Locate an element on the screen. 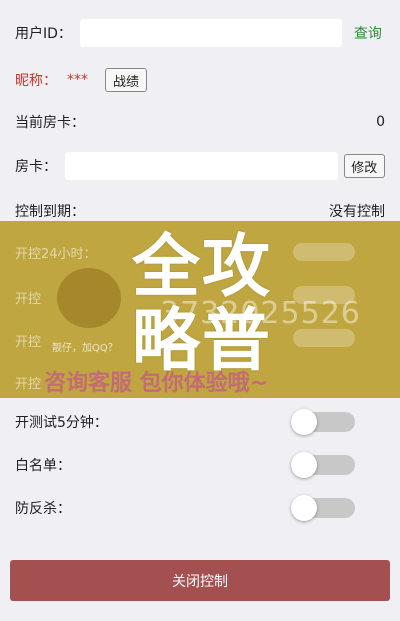  record-button: 战绩 is located at coordinates (126, 80).